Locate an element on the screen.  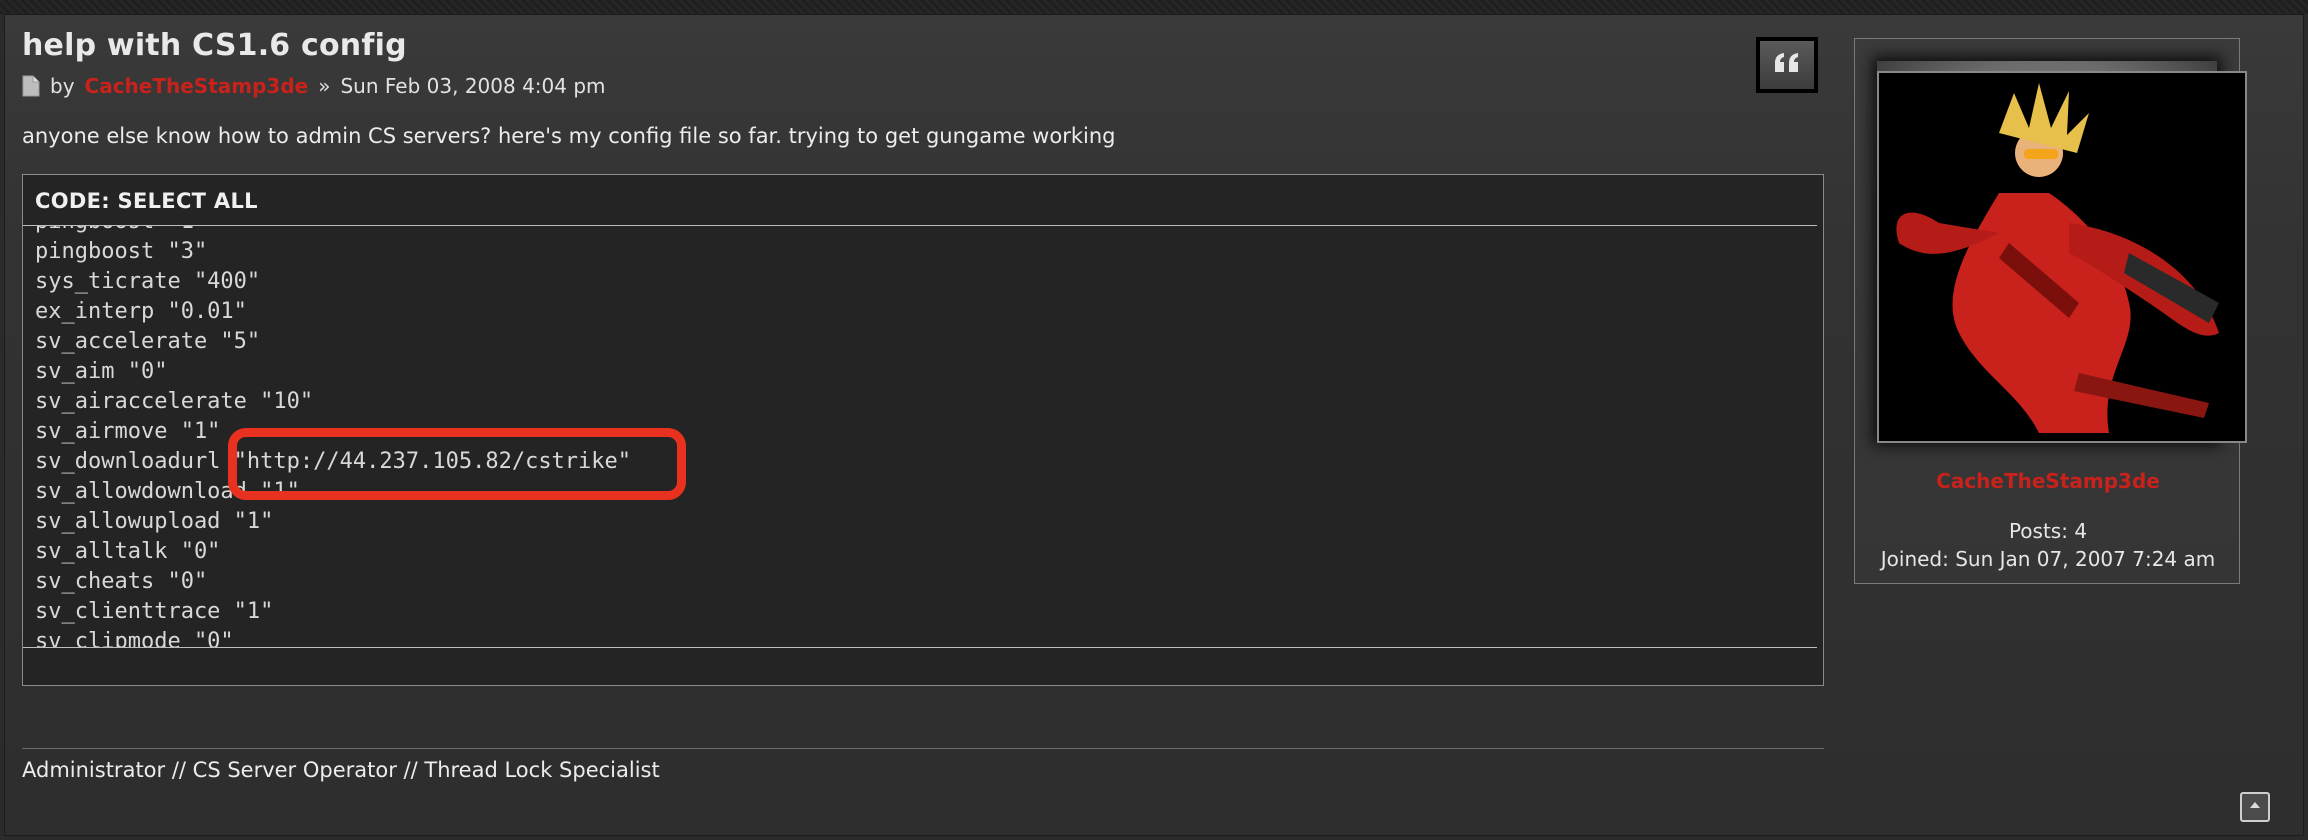
code-line: ex_interp "0.01" is located at coordinates (141, 311).